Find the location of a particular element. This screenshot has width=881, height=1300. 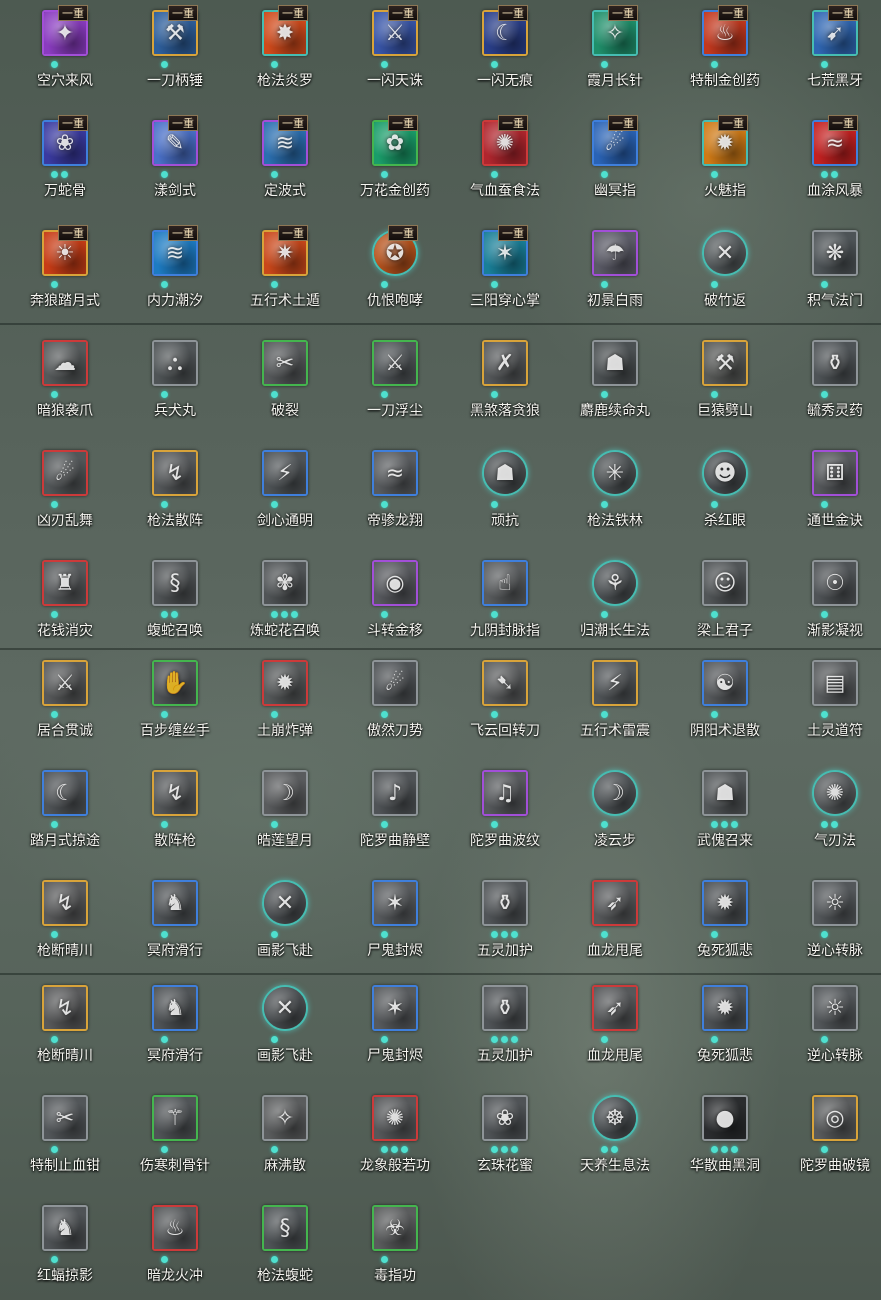

skill-icon: ☉ is located at coordinates (835, 583).